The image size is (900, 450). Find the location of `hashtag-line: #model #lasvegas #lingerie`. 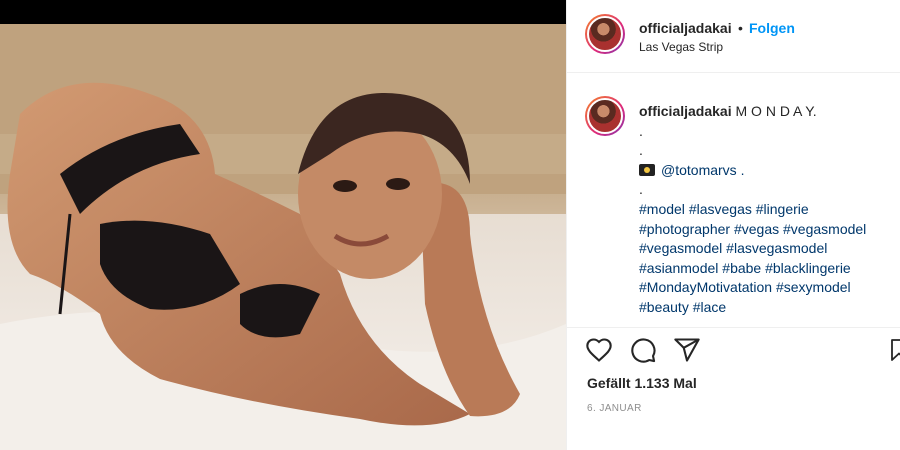

hashtag-line: #model #lasvegas #lingerie is located at coordinates (768, 210).